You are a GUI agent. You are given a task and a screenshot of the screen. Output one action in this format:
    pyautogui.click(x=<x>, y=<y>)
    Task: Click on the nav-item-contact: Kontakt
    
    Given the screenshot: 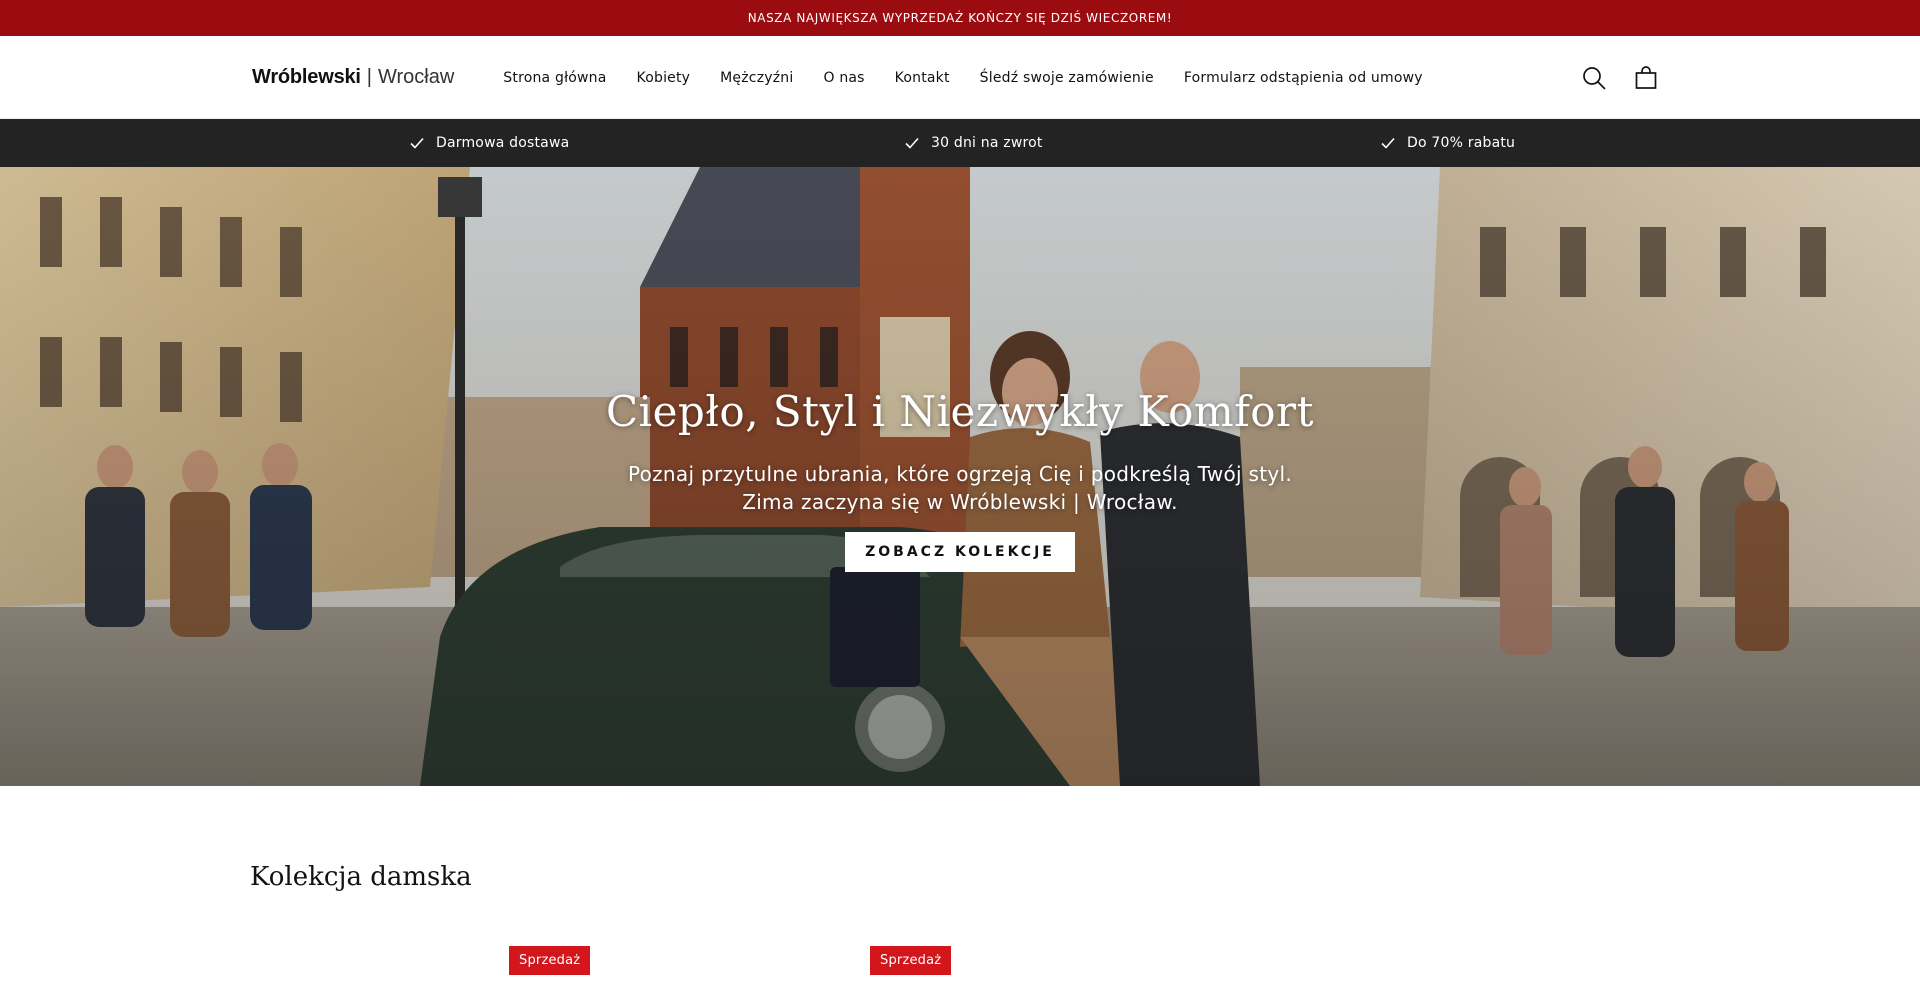 What is the action you would take?
    pyautogui.click(x=922, y=78)
    